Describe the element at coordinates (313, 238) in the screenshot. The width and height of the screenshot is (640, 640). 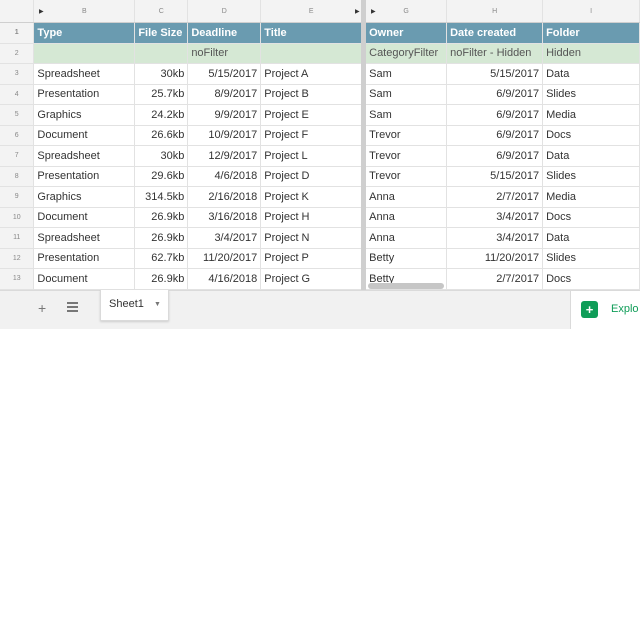
I see `cell-title: Project N` at that location.